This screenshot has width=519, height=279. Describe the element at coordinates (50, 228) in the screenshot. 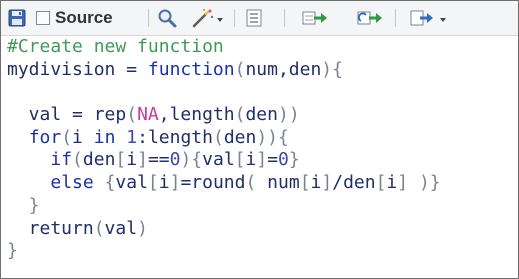

I see `code-token: return` at that location.